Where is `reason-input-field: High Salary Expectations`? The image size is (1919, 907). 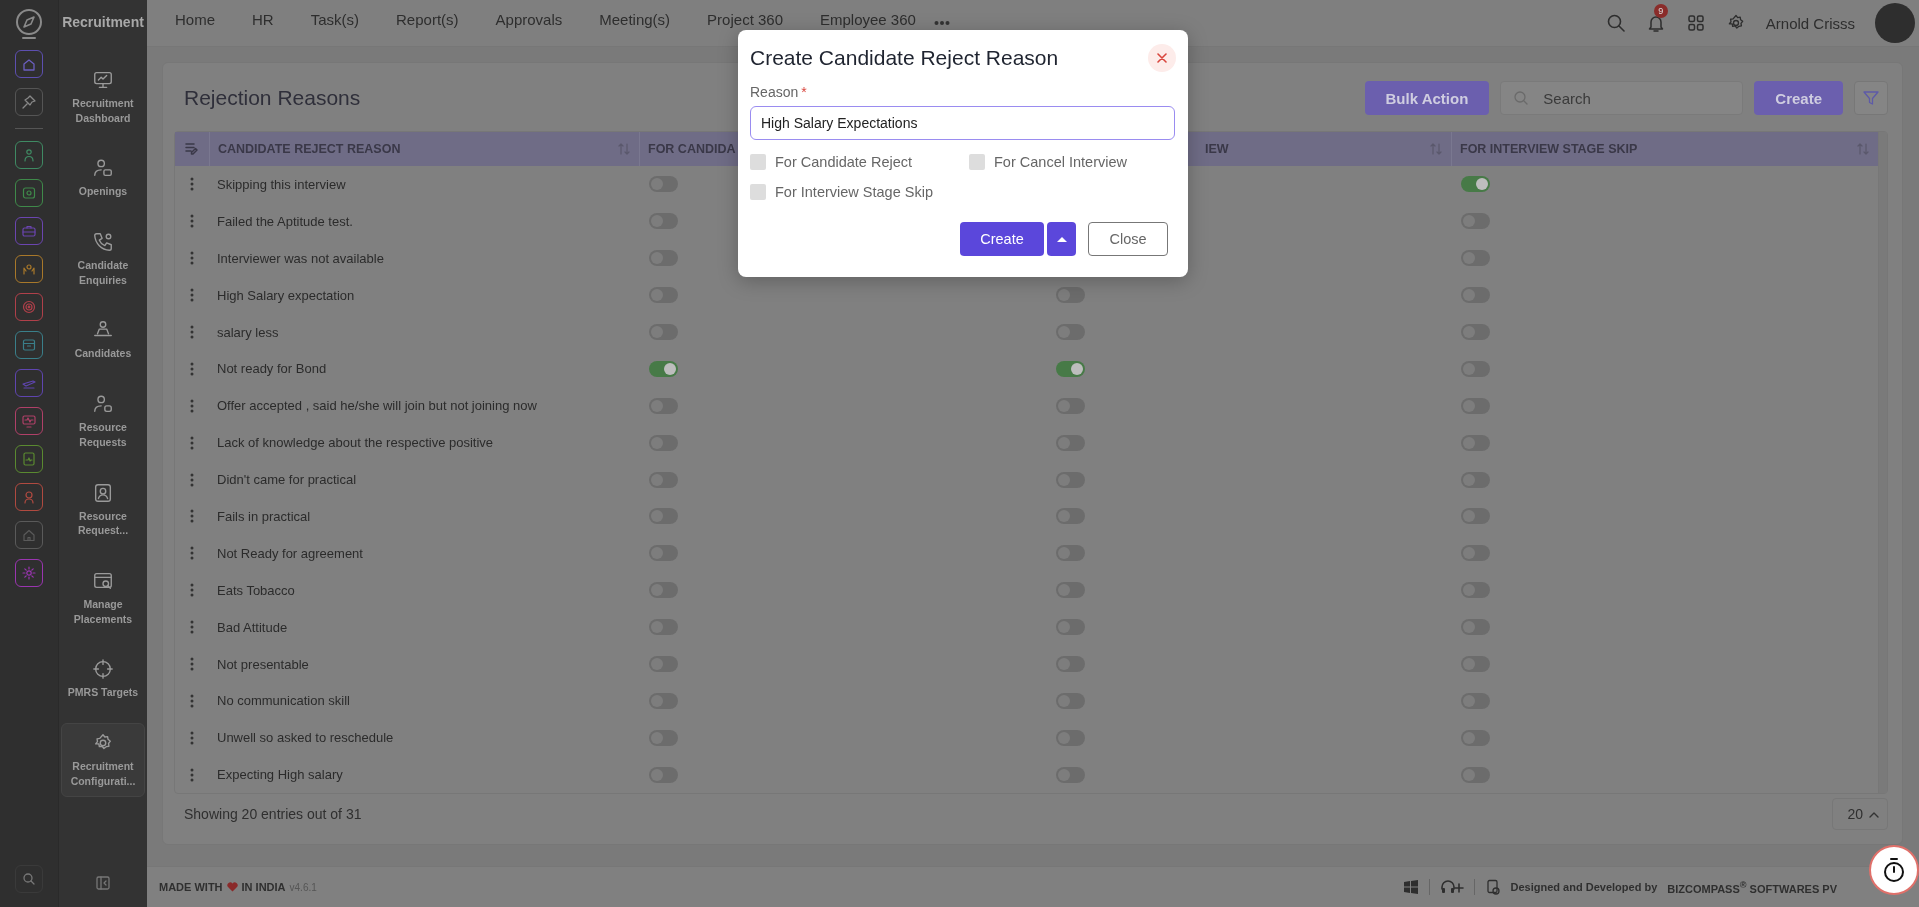 reason-input-field: High Salary Expectations is located at coordinates (962, 123).